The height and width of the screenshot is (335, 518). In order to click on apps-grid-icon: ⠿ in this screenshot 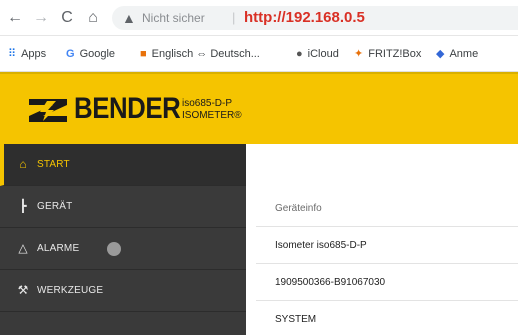, I will do `click(12, 54)`.